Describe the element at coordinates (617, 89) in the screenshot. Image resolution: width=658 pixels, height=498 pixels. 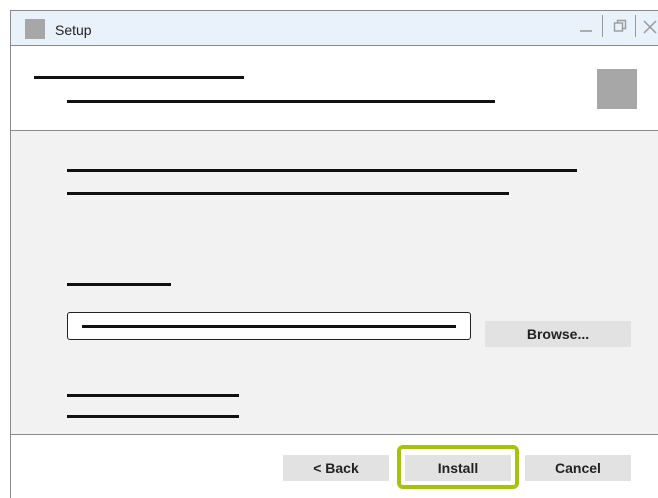
I see `header-logo` at that location.